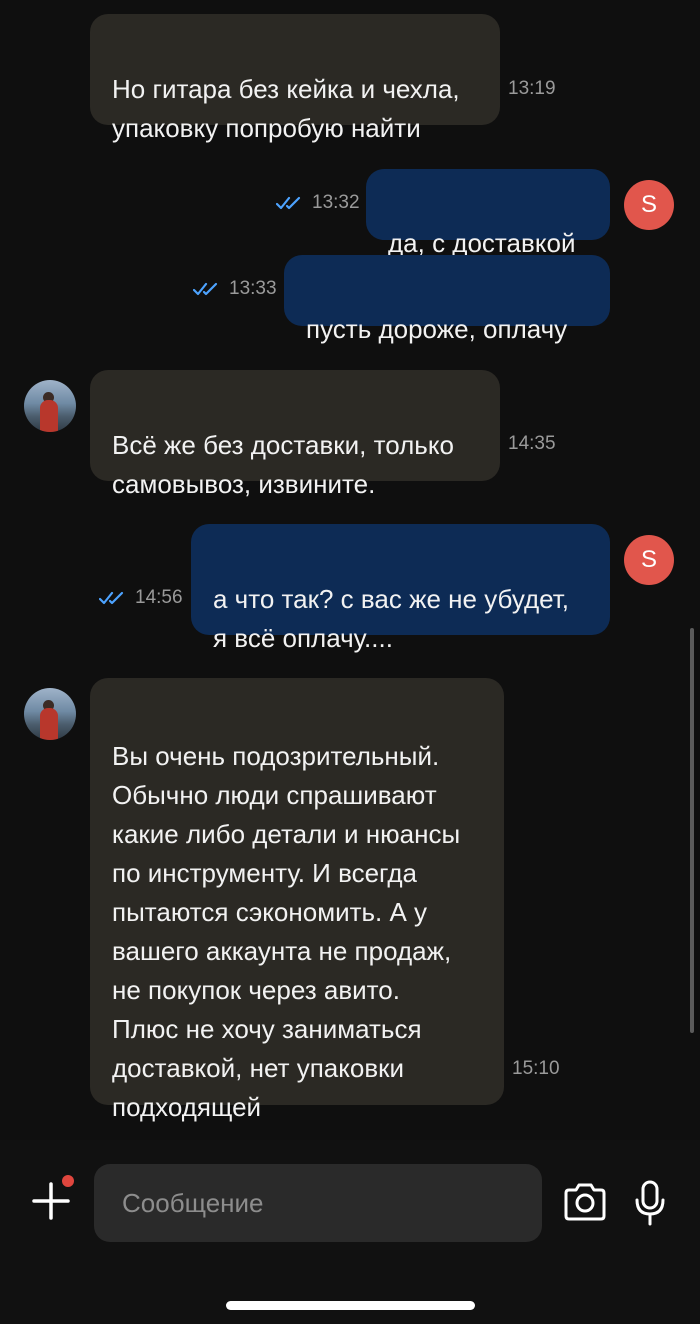  Describe the element at coordinates (536, 1068) in the screenshot. I see `message-time: 15:10` at that location.